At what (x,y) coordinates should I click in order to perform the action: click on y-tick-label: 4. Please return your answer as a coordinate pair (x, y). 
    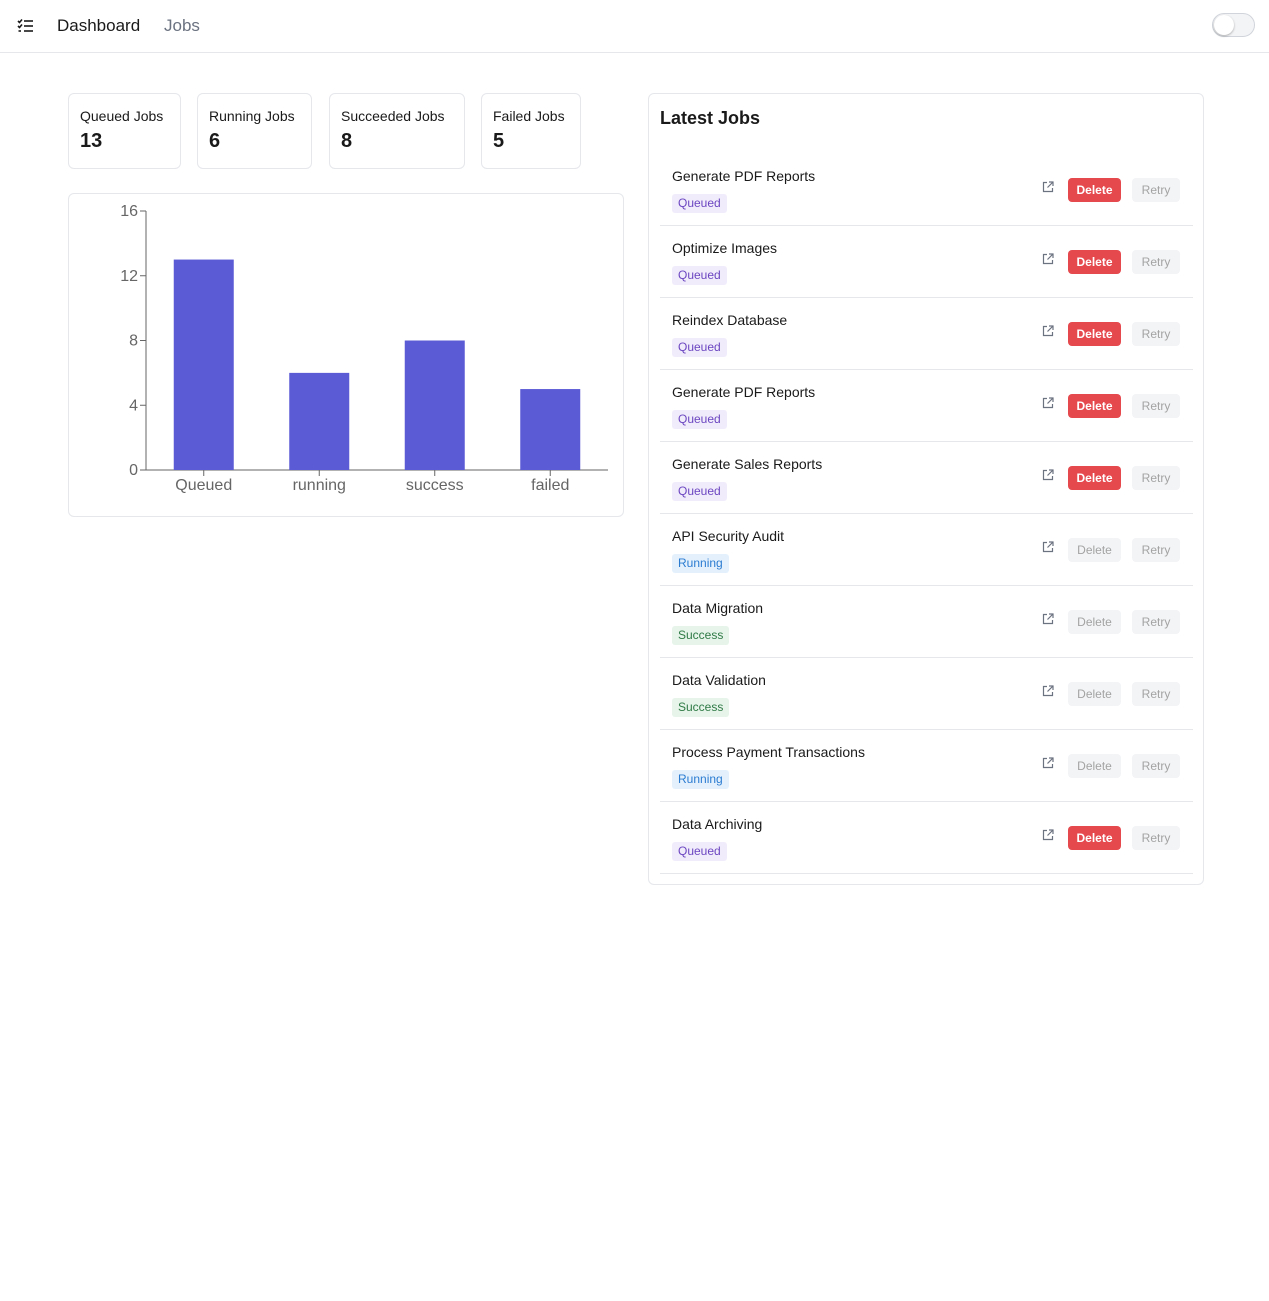
    Looking at the image, I should click on (133, 405).